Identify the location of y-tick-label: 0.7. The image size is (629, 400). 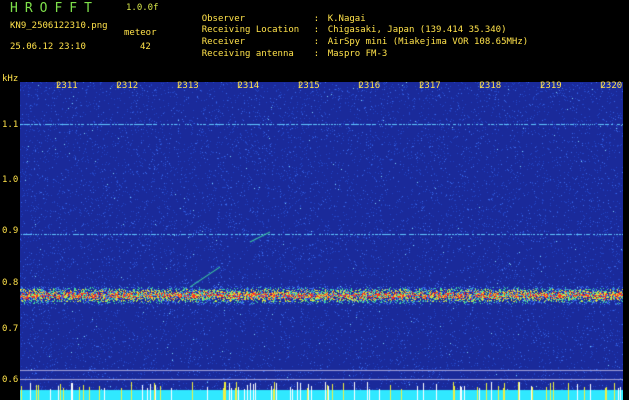
(10, 329).